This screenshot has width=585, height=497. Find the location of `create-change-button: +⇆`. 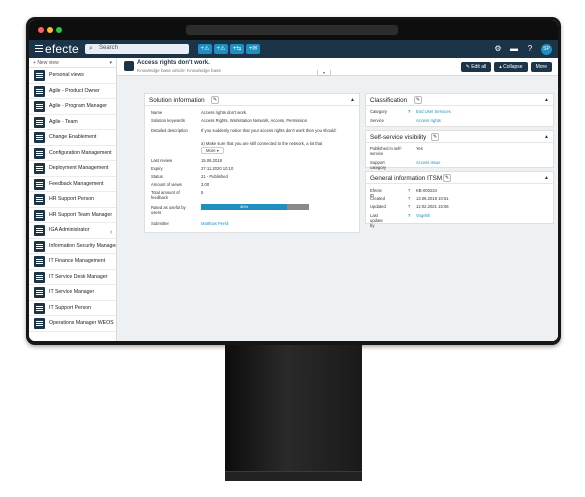

create-change-button: +⇆ is located at coordinates (237, 49).